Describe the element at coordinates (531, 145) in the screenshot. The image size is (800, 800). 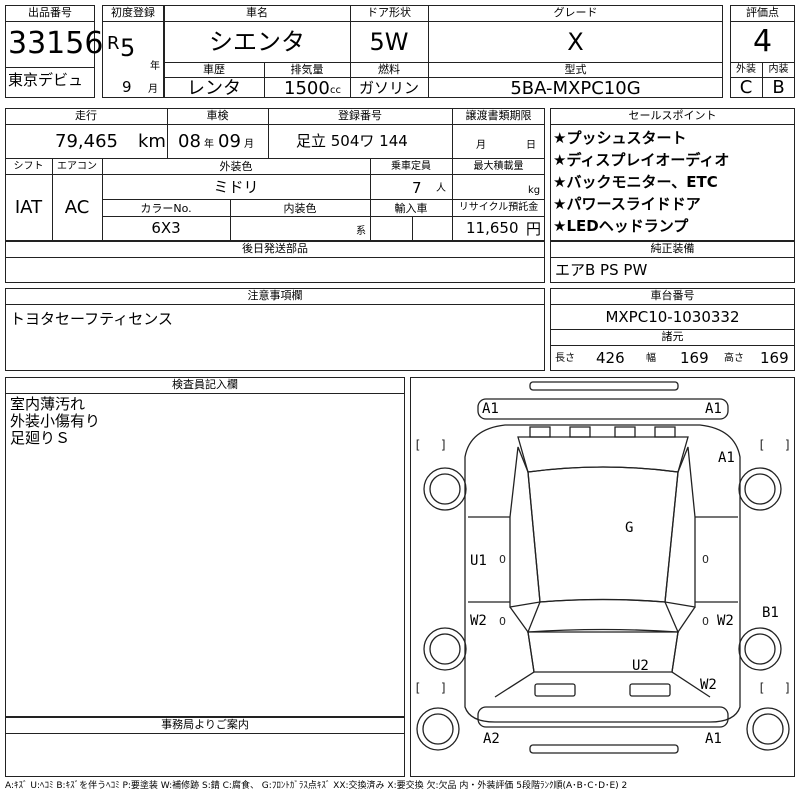
I see `transfer-day-unit: 日` at that location.